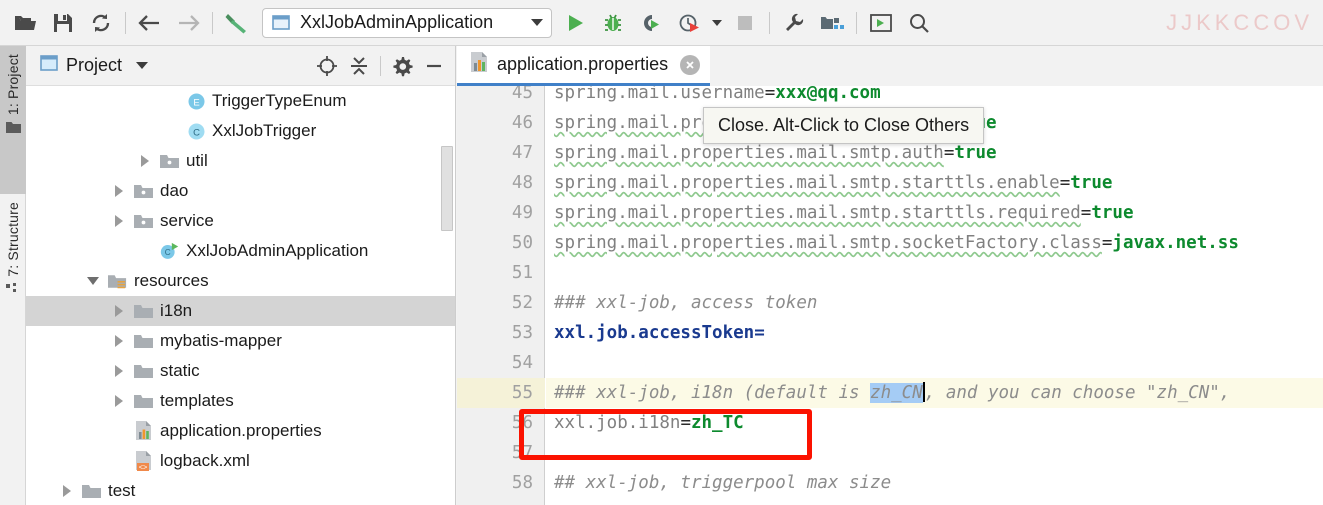 The image size is (1323, 505). Describe the element at coordinates (264, 130) in the screenshot. I see `tree-item-label: XxlJobTrigger` at that location.